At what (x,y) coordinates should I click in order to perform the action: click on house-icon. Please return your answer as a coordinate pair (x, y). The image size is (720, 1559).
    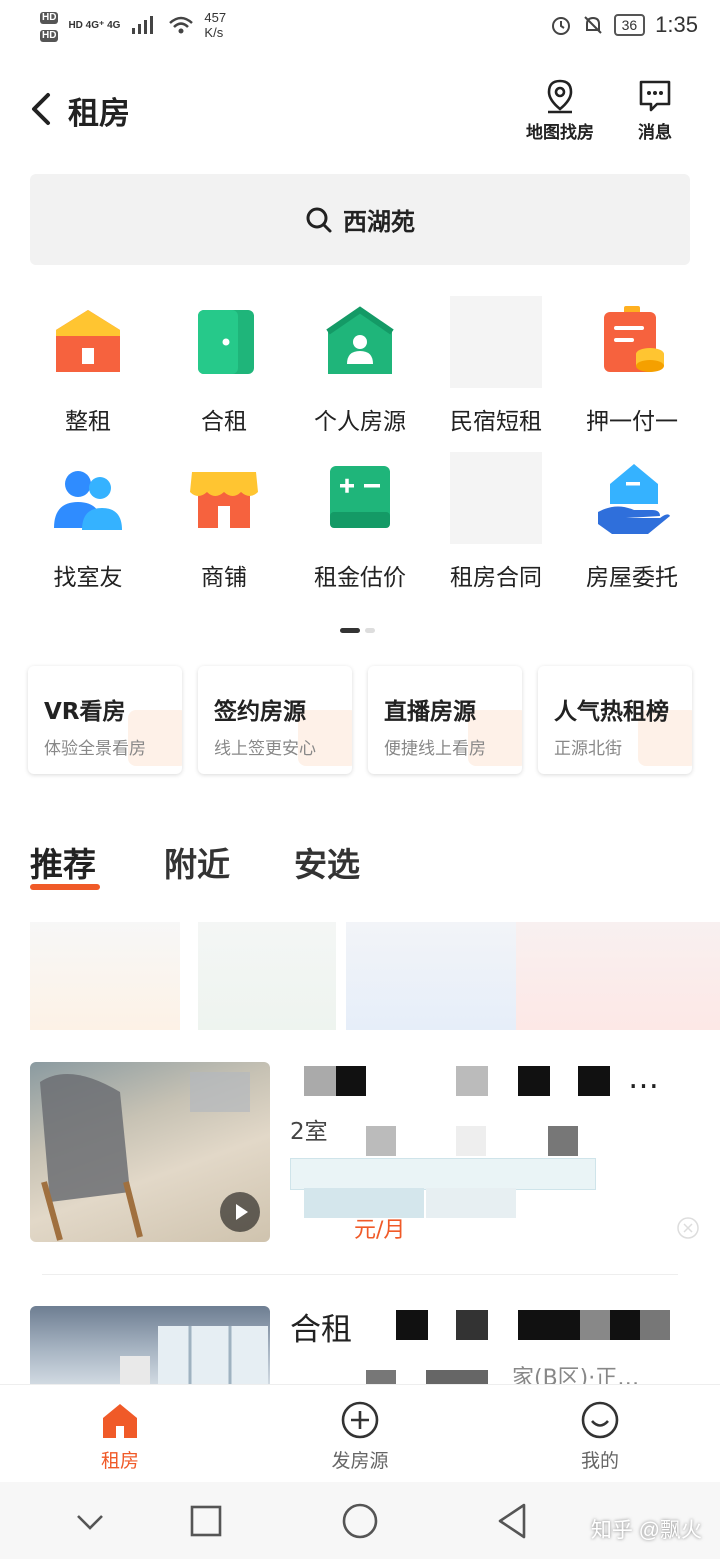
    Looking at the image, I should click on (88, 342).